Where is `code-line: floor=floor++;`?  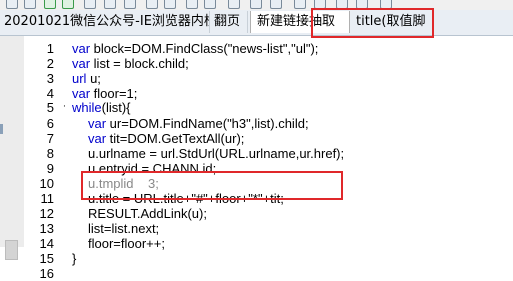 code-line: floor=floor++; is located at coordinates (126, 243).